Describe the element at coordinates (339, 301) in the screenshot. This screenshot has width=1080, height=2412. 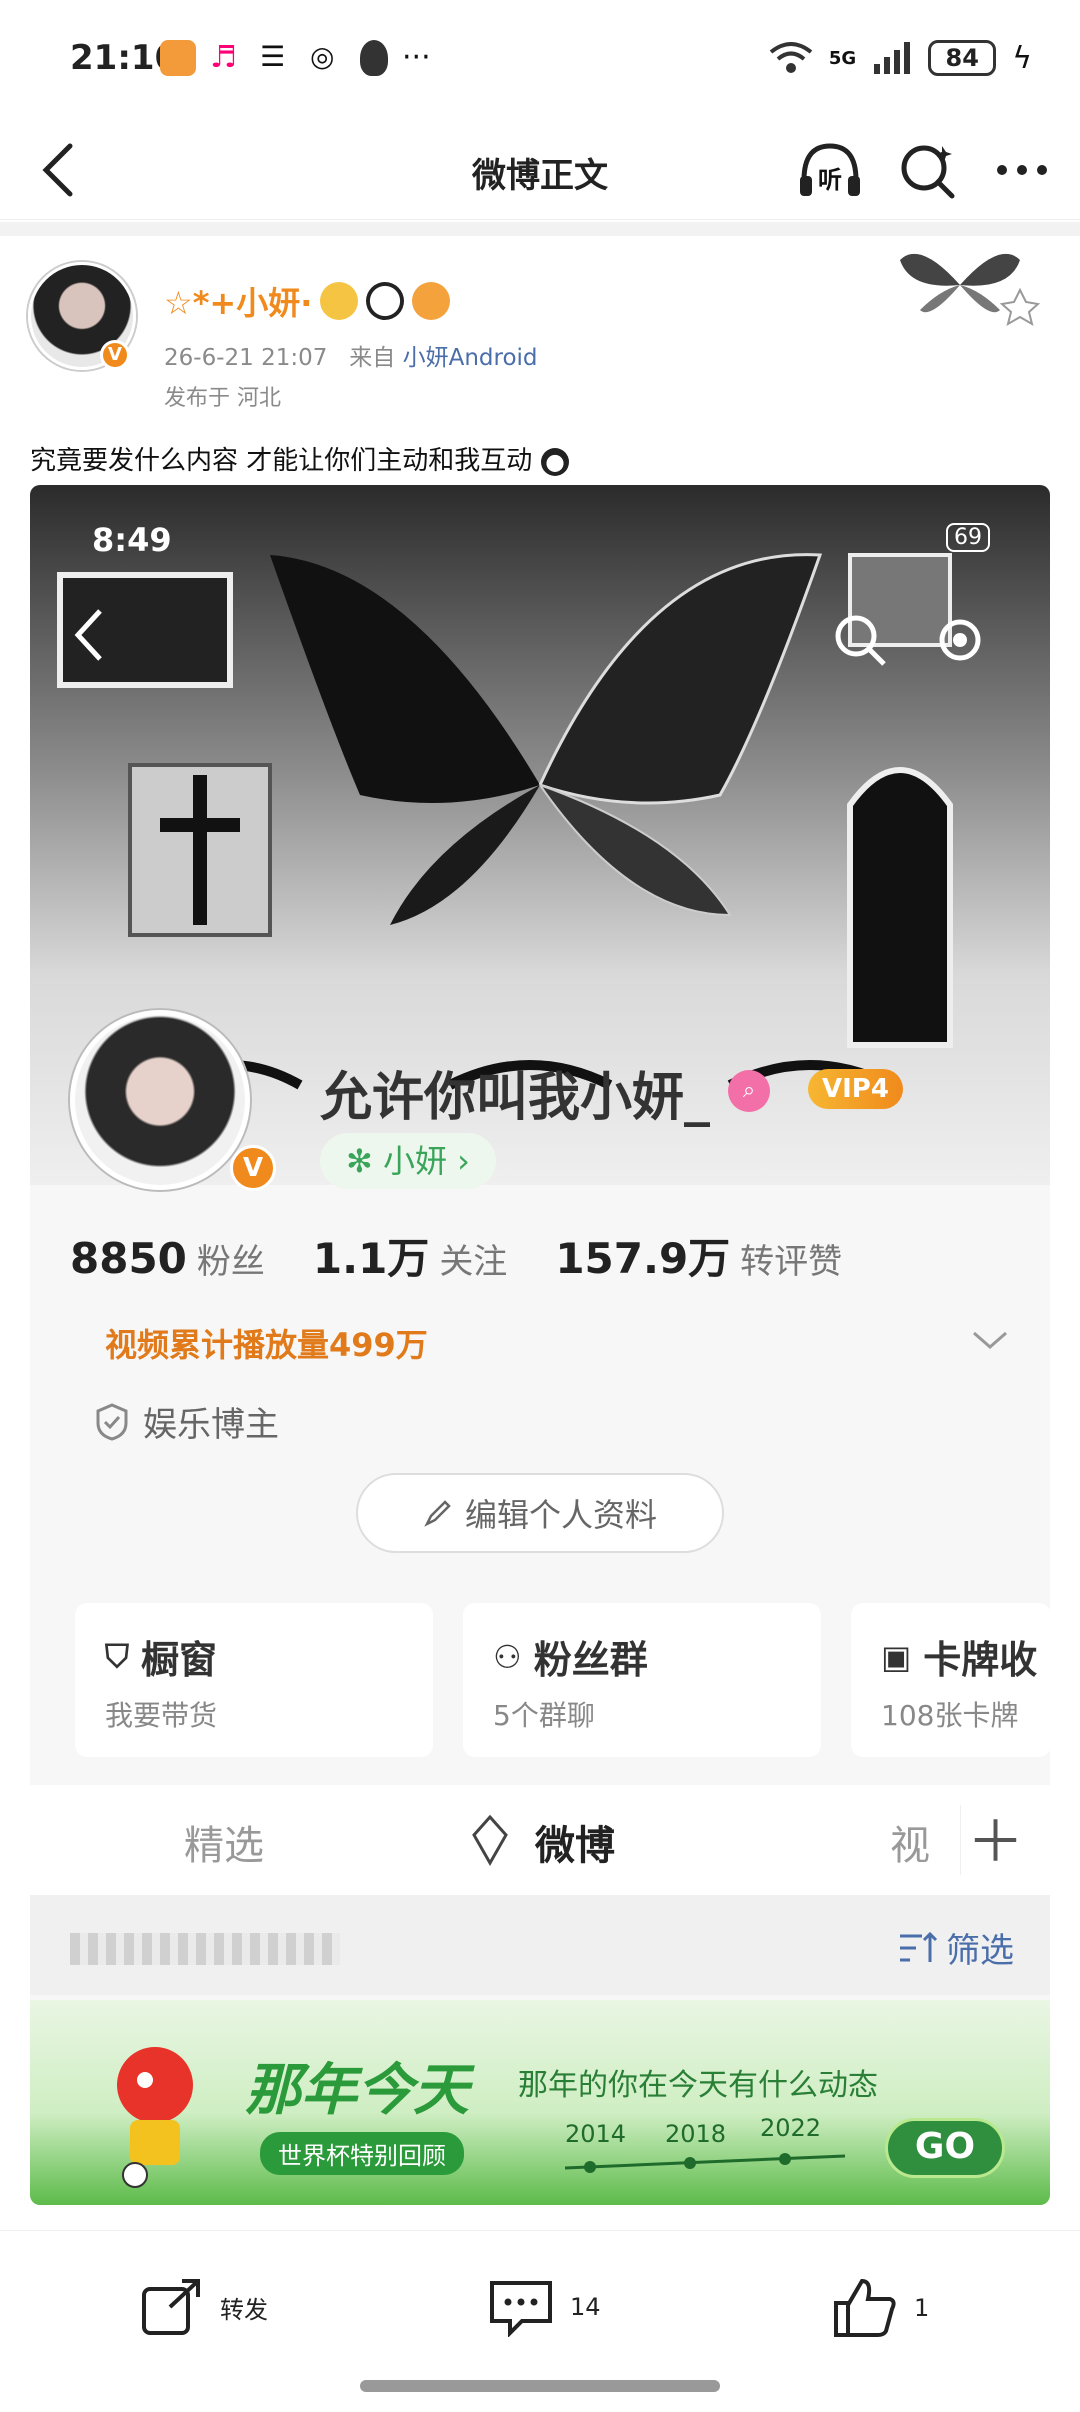
I see `crown-emoji` at that location.